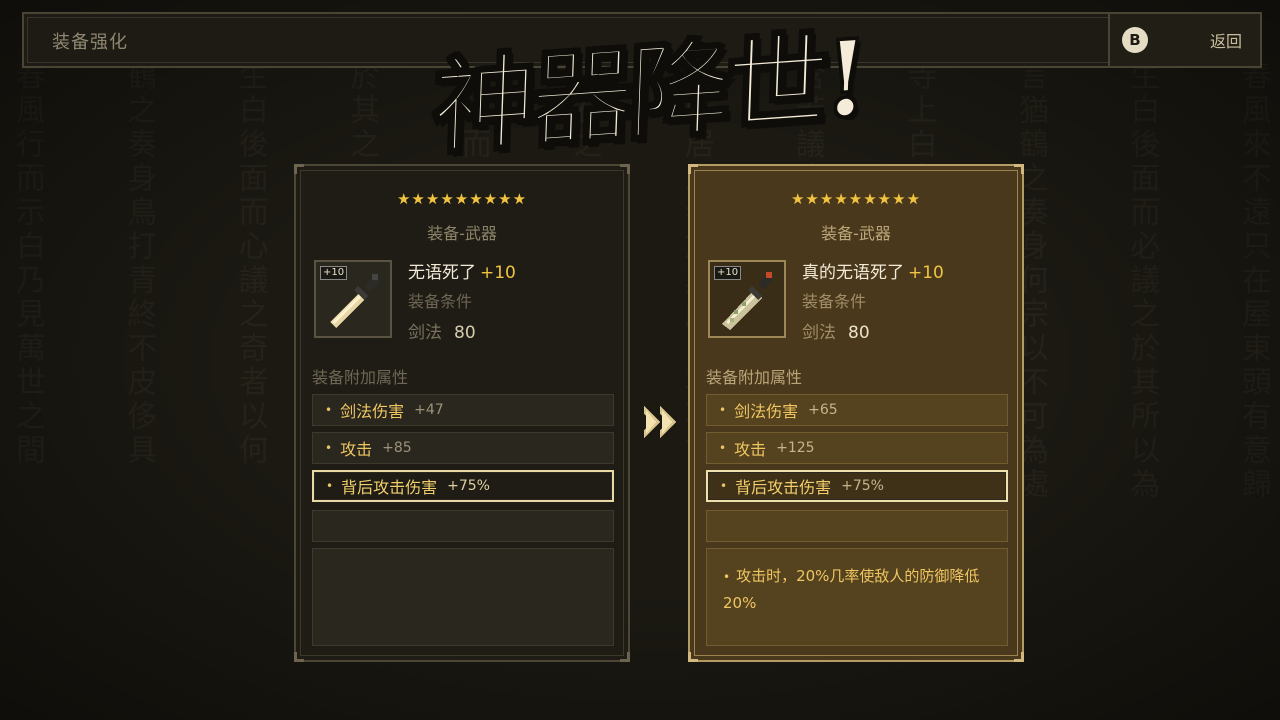  I want to click on attribute-row: • 攻击 +85, so click(463, 448).